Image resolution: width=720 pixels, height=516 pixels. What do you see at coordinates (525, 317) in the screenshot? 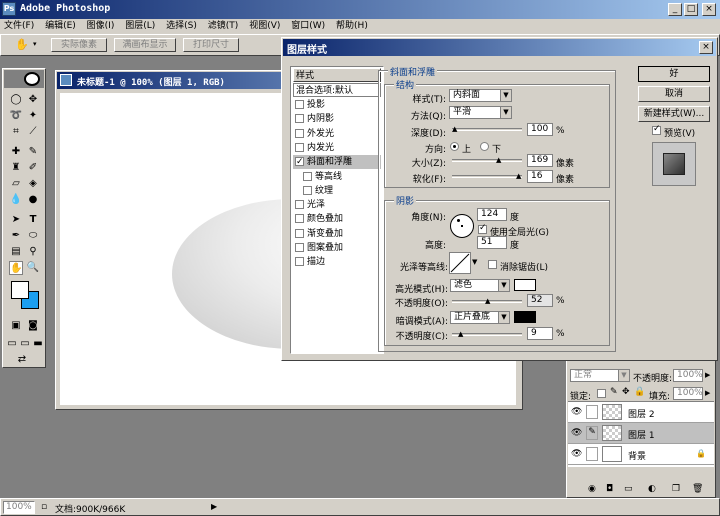
I see `shadow-color-swatch` at bounding box center [525, 317].